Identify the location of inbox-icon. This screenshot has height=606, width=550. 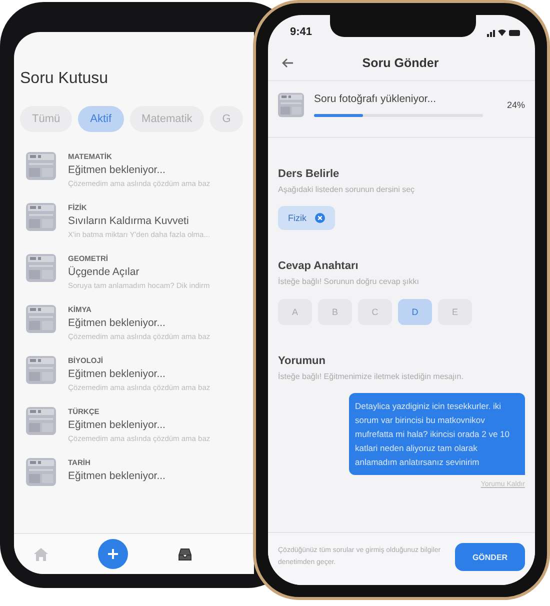
(185, 554).